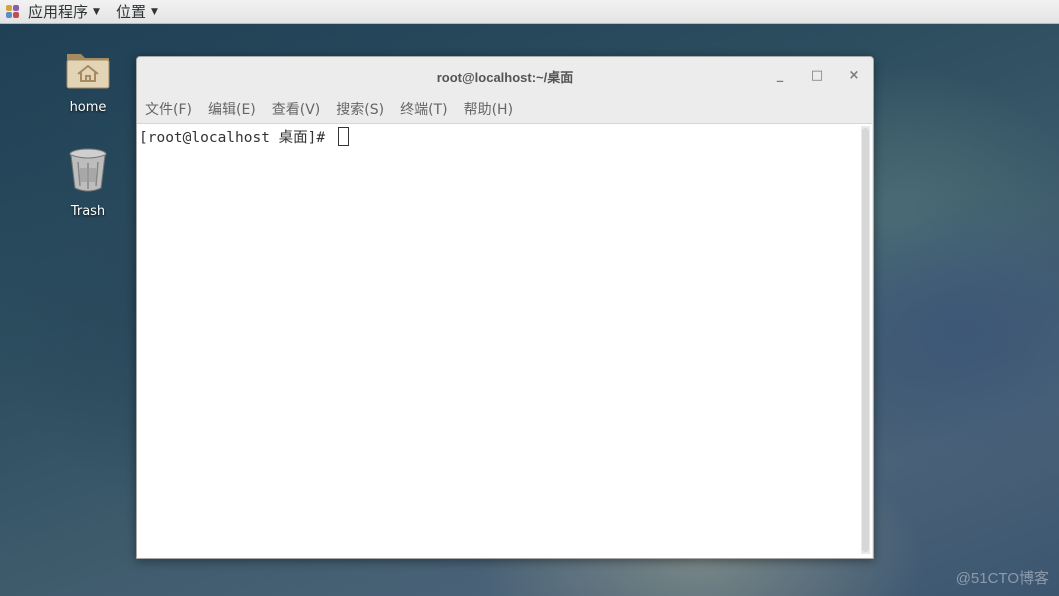 The image size is (1059, 596). I want to click on places-menu: 位置 ▼, so click(137, 11).